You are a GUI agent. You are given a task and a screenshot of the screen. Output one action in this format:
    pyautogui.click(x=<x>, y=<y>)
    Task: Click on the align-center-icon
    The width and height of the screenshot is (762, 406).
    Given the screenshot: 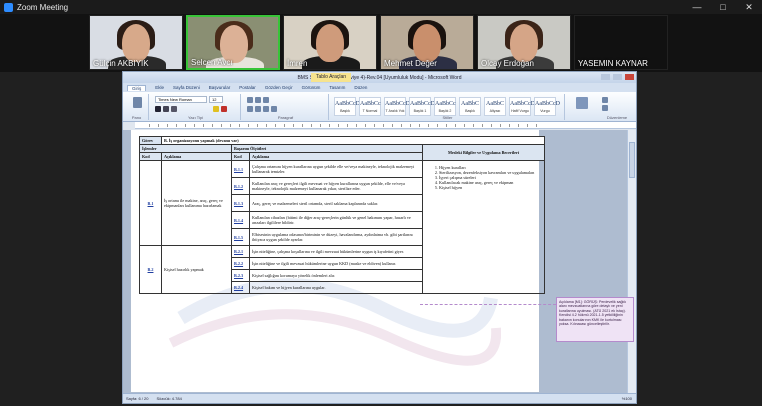 What is the action you would take?
    pyautogui.click(x=258, y=109)
    